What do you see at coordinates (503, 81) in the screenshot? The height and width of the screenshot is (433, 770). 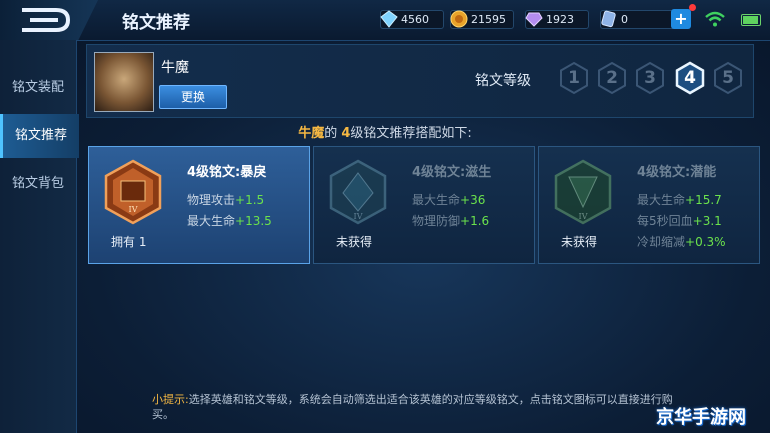 I see `rune-level-label: 铭文等级` at bounding box center [503, 81].